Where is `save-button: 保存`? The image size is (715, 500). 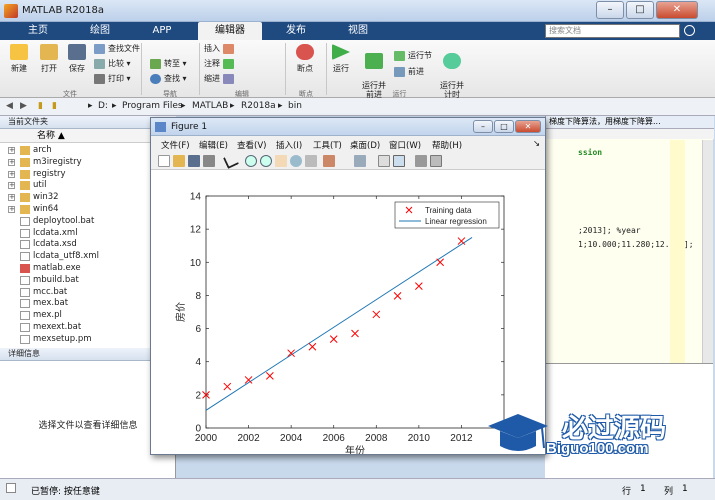
save-button: 保存 is located at coordinates (77, 59).